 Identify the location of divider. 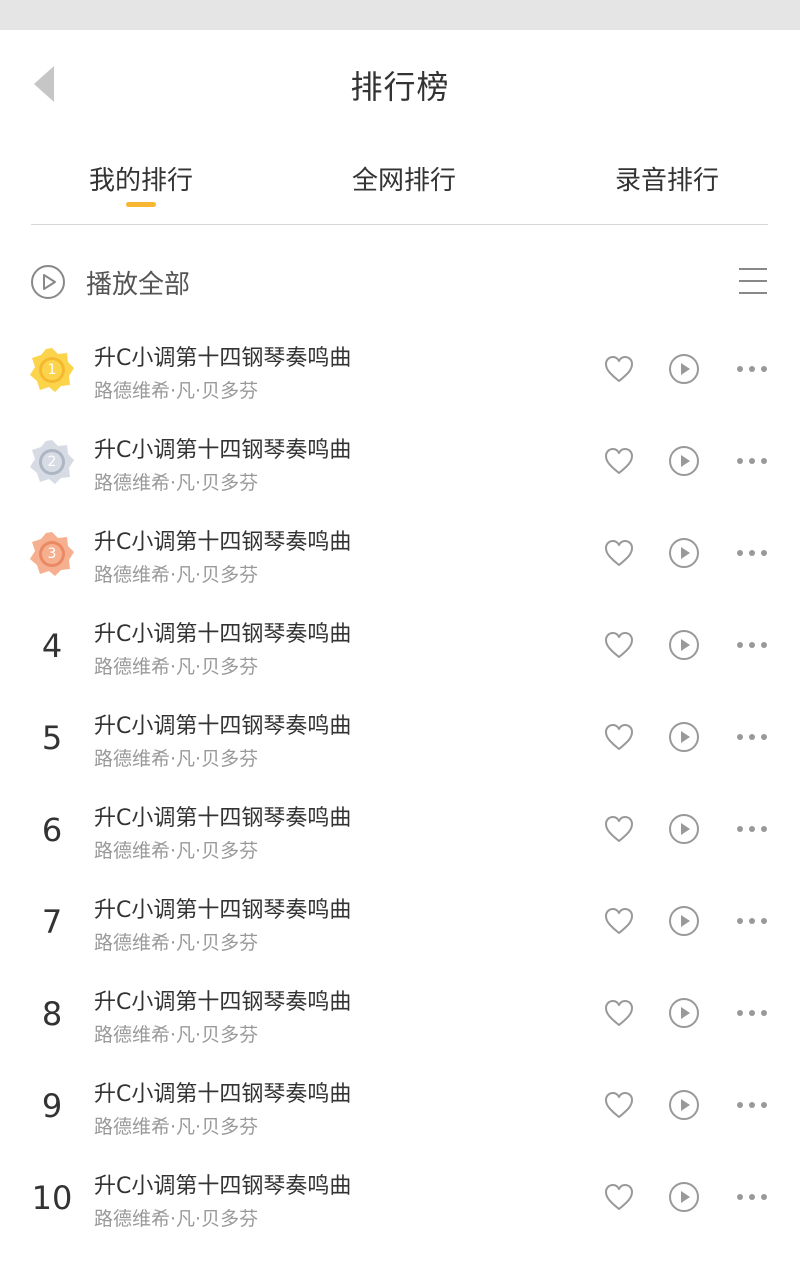
(399, 224).